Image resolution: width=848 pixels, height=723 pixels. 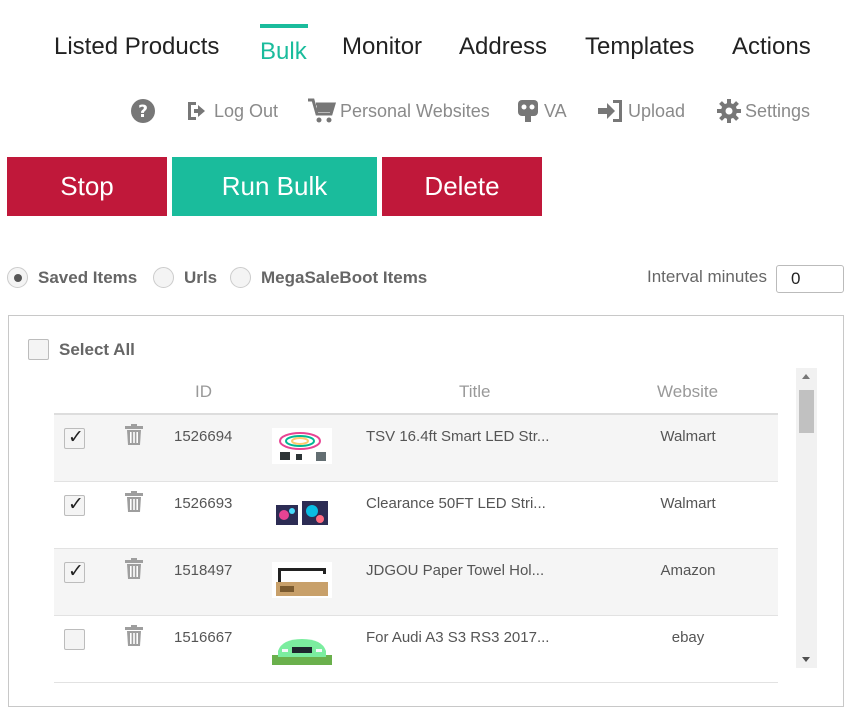 What do you see at coordinates (322, 110) in the screenshot?
I see `shopping-cart-icon` at bounding box center [322, 110].